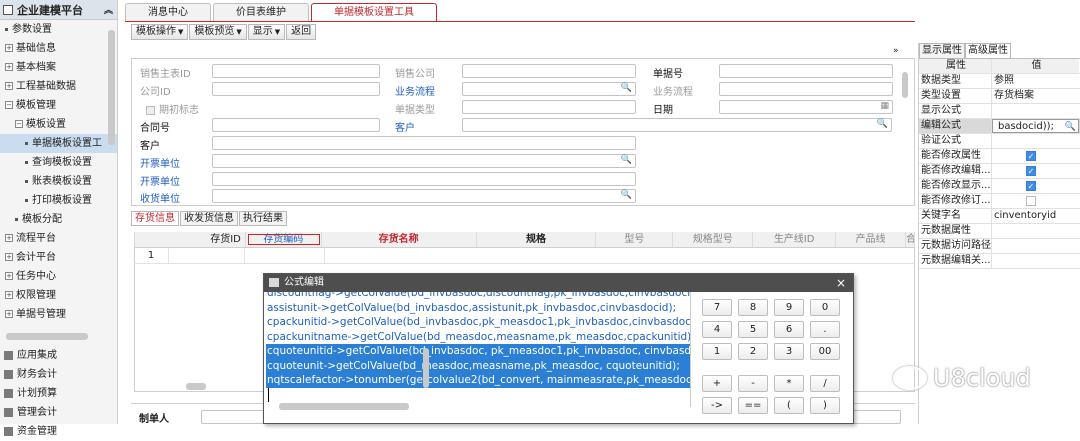 Image resolution: width=1080 pixels, height=441 pixels. What do you see at coordinates (296, 89) in the screenshot?
I see `input-company-id` at bounding box center [296, 89].